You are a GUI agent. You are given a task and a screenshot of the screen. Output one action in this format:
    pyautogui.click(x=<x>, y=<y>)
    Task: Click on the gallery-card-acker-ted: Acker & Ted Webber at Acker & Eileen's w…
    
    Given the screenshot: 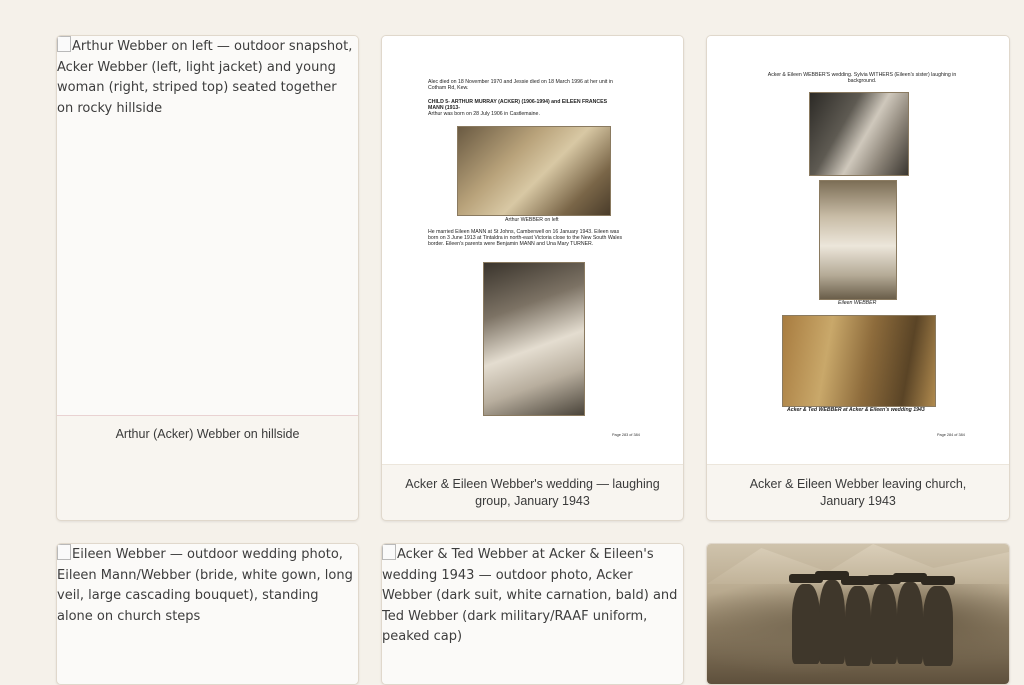 What is the action you would take?
    pyautogui.click(x=532, y=614)
    